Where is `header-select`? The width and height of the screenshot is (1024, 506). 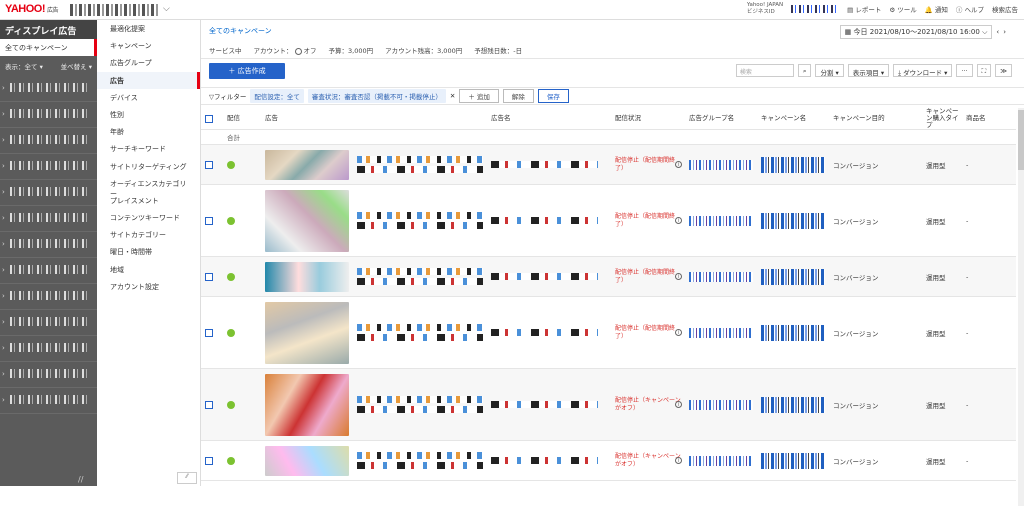
header-select is located at coordinates (212, 119).